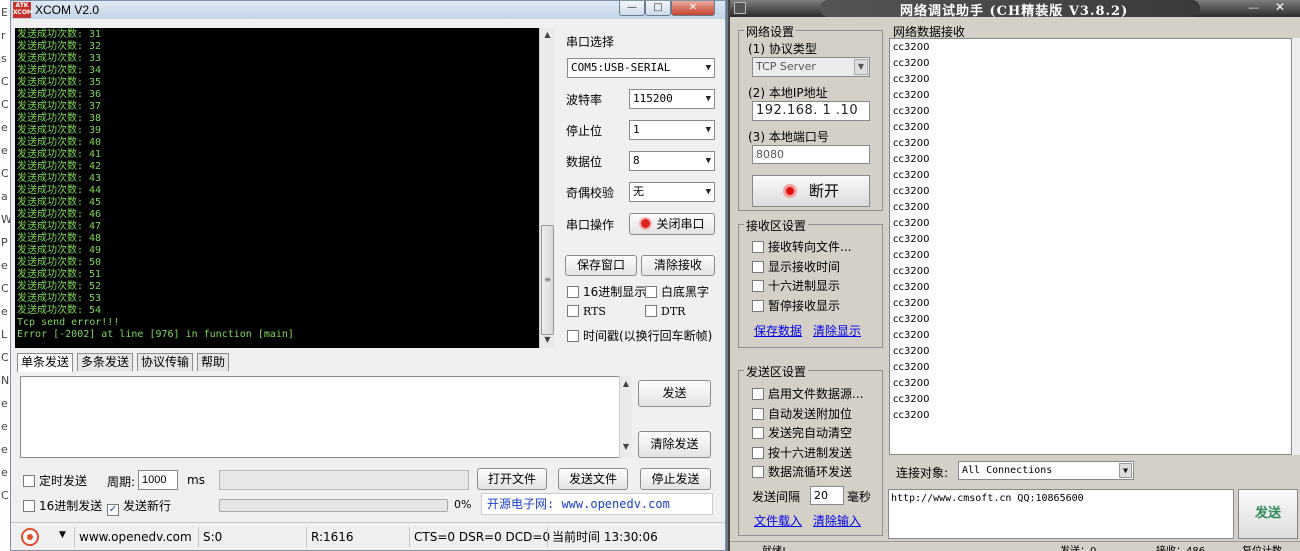 The width and height of the screenshot is (1300, 551). I want to click on baud-select: 115200 ▼, so click(672, 99).